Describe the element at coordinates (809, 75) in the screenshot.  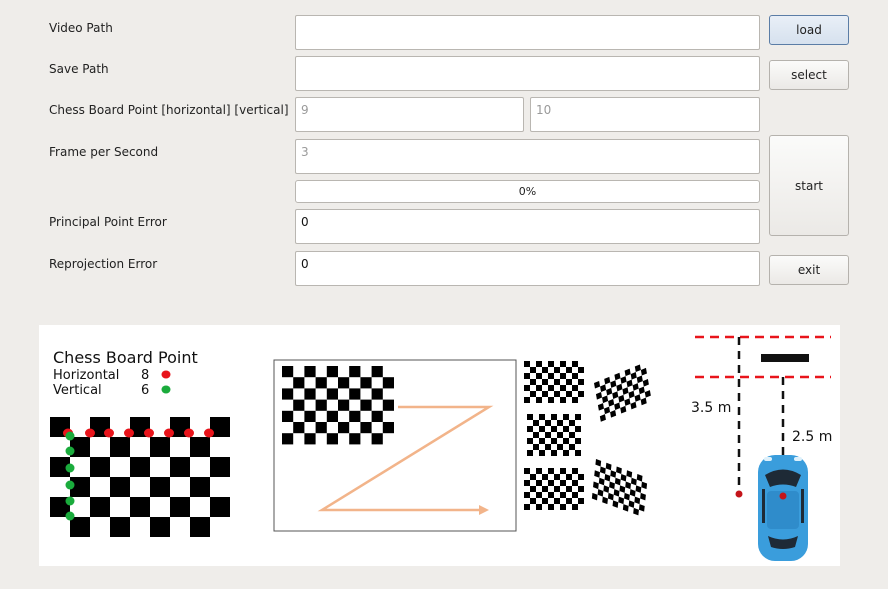
I see `select-button: select` at that location.